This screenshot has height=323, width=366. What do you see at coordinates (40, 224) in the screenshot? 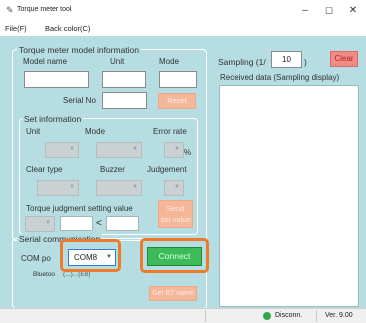
I see `judgment-unit-combo: ▼` at bounding box center [40, 224].